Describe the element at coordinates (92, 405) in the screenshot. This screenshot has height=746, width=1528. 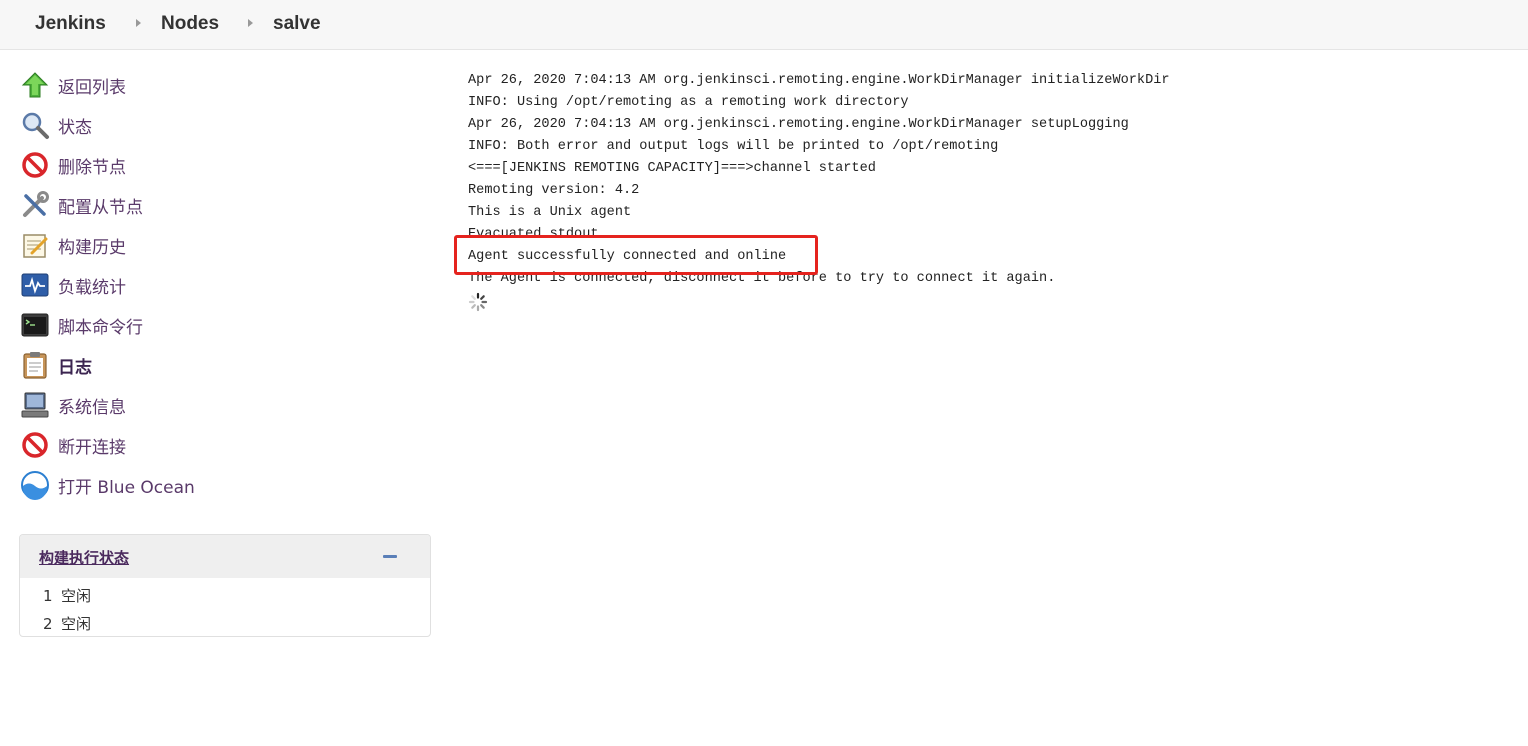
I see `task-label: 系统信息` at that location.